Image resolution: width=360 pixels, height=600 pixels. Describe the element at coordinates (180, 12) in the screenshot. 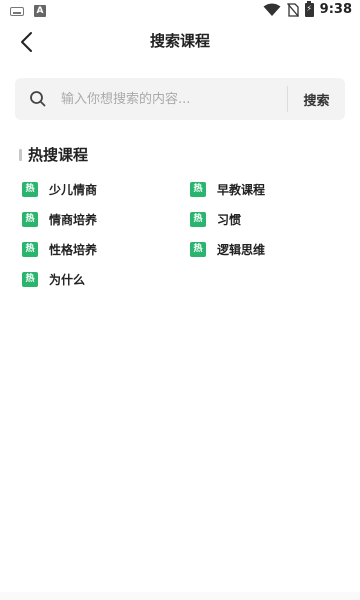

I see `status-bar: A 9:38` at that location.